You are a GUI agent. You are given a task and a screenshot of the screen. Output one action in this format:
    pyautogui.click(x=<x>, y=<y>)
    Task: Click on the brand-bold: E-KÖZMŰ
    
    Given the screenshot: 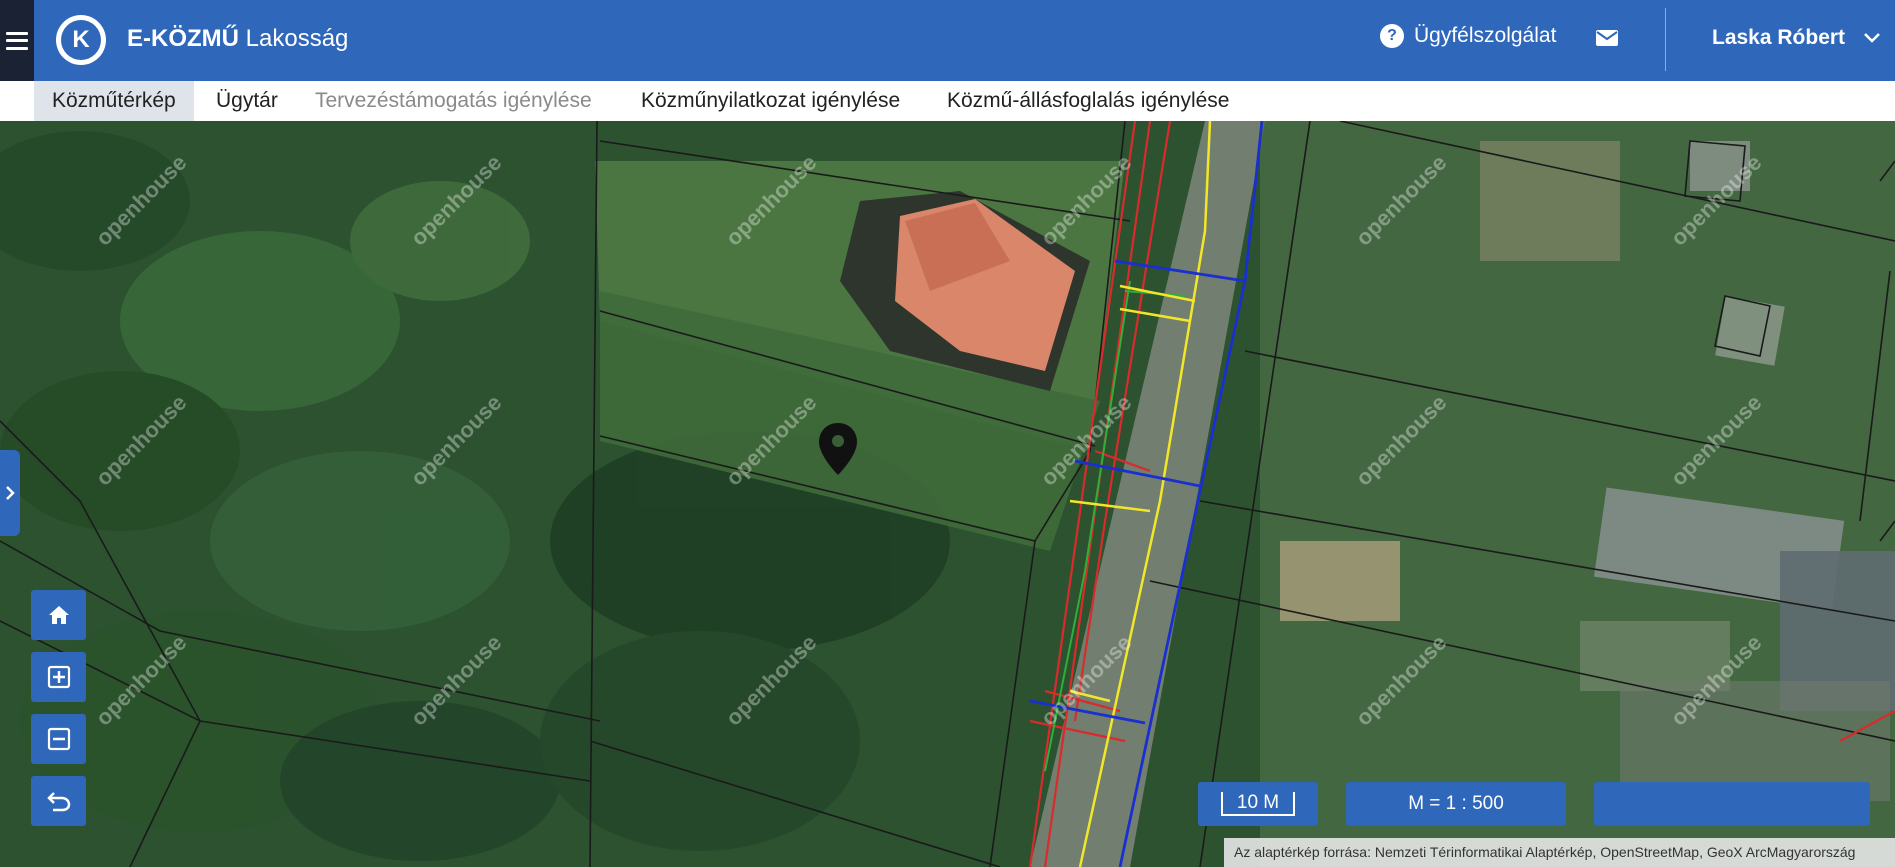 What is the action you would take?
    pyautogui.click(x=183, y=38)
    